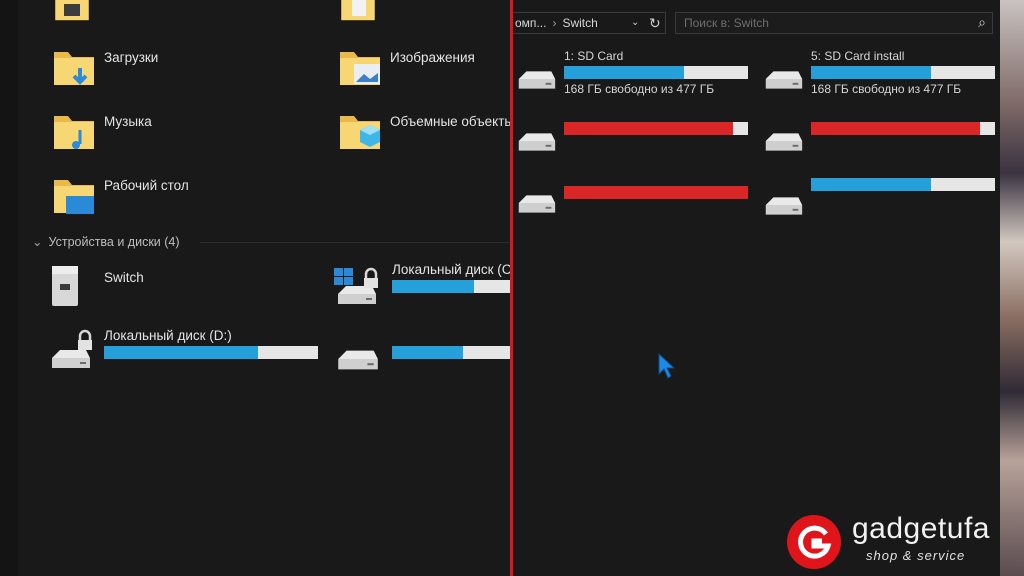 The image size is (1024, 576). Describe the element at coordinates (166, 288) in the screenshot. I see `switch-device-item: Switch` at that location.